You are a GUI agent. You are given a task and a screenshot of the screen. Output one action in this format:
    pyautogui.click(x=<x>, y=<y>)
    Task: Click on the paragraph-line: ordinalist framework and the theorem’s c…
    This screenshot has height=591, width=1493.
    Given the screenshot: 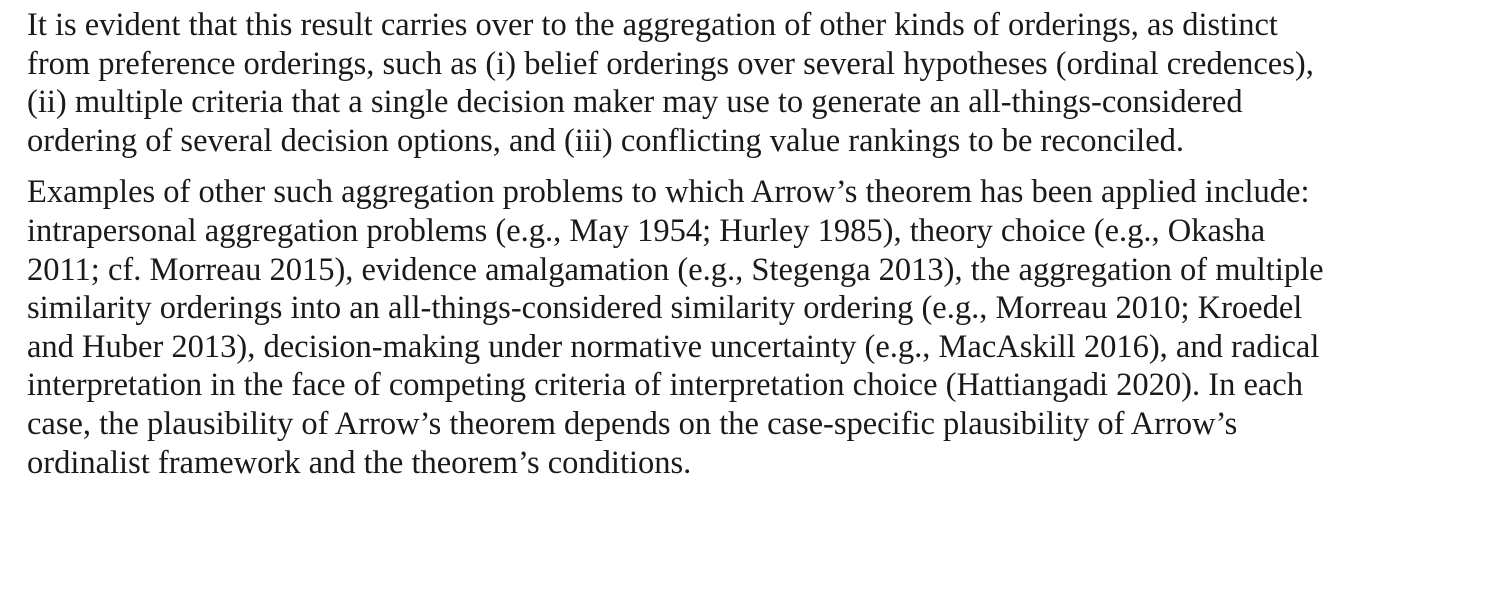 What is the action you would take?
    pyautogui.click(x=359, y=462)
    